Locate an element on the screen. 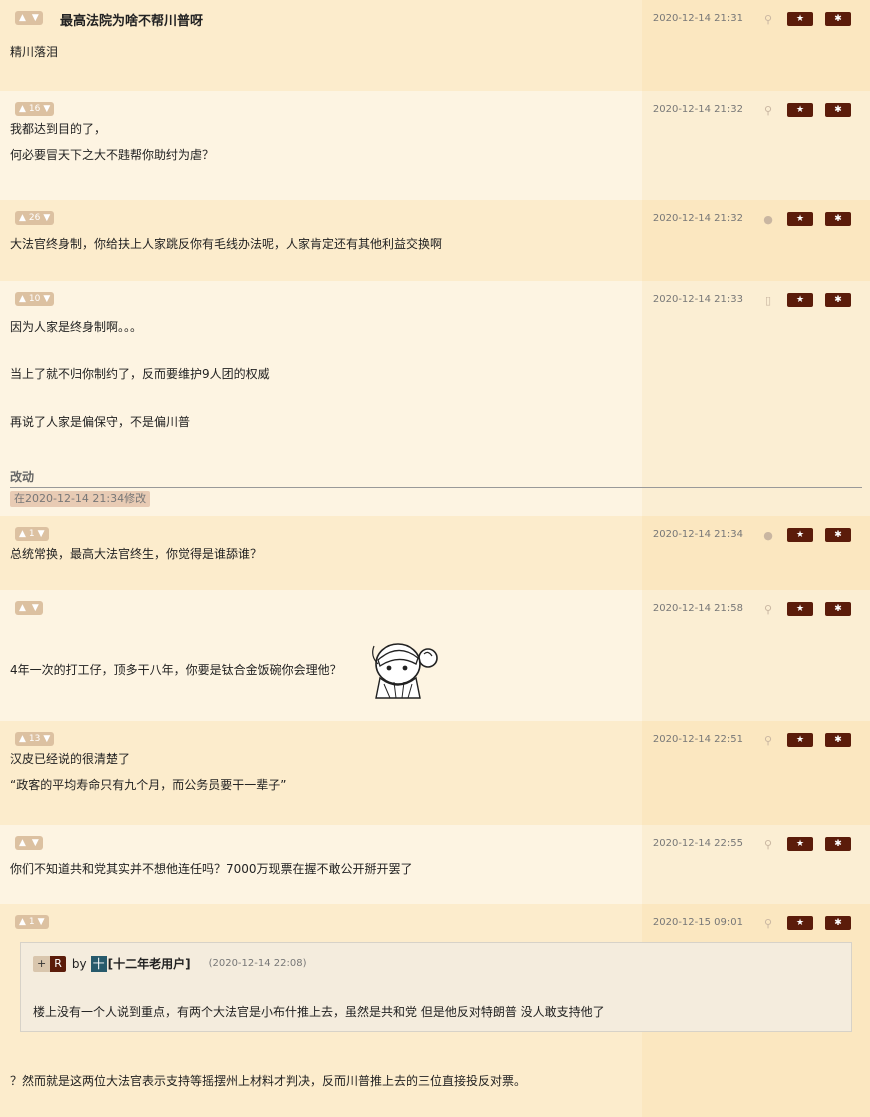 The height and width of the screenshot is (1117, 870). post-timestamp: 2020-12-14 21:31 is located at coordinates (697, 18).